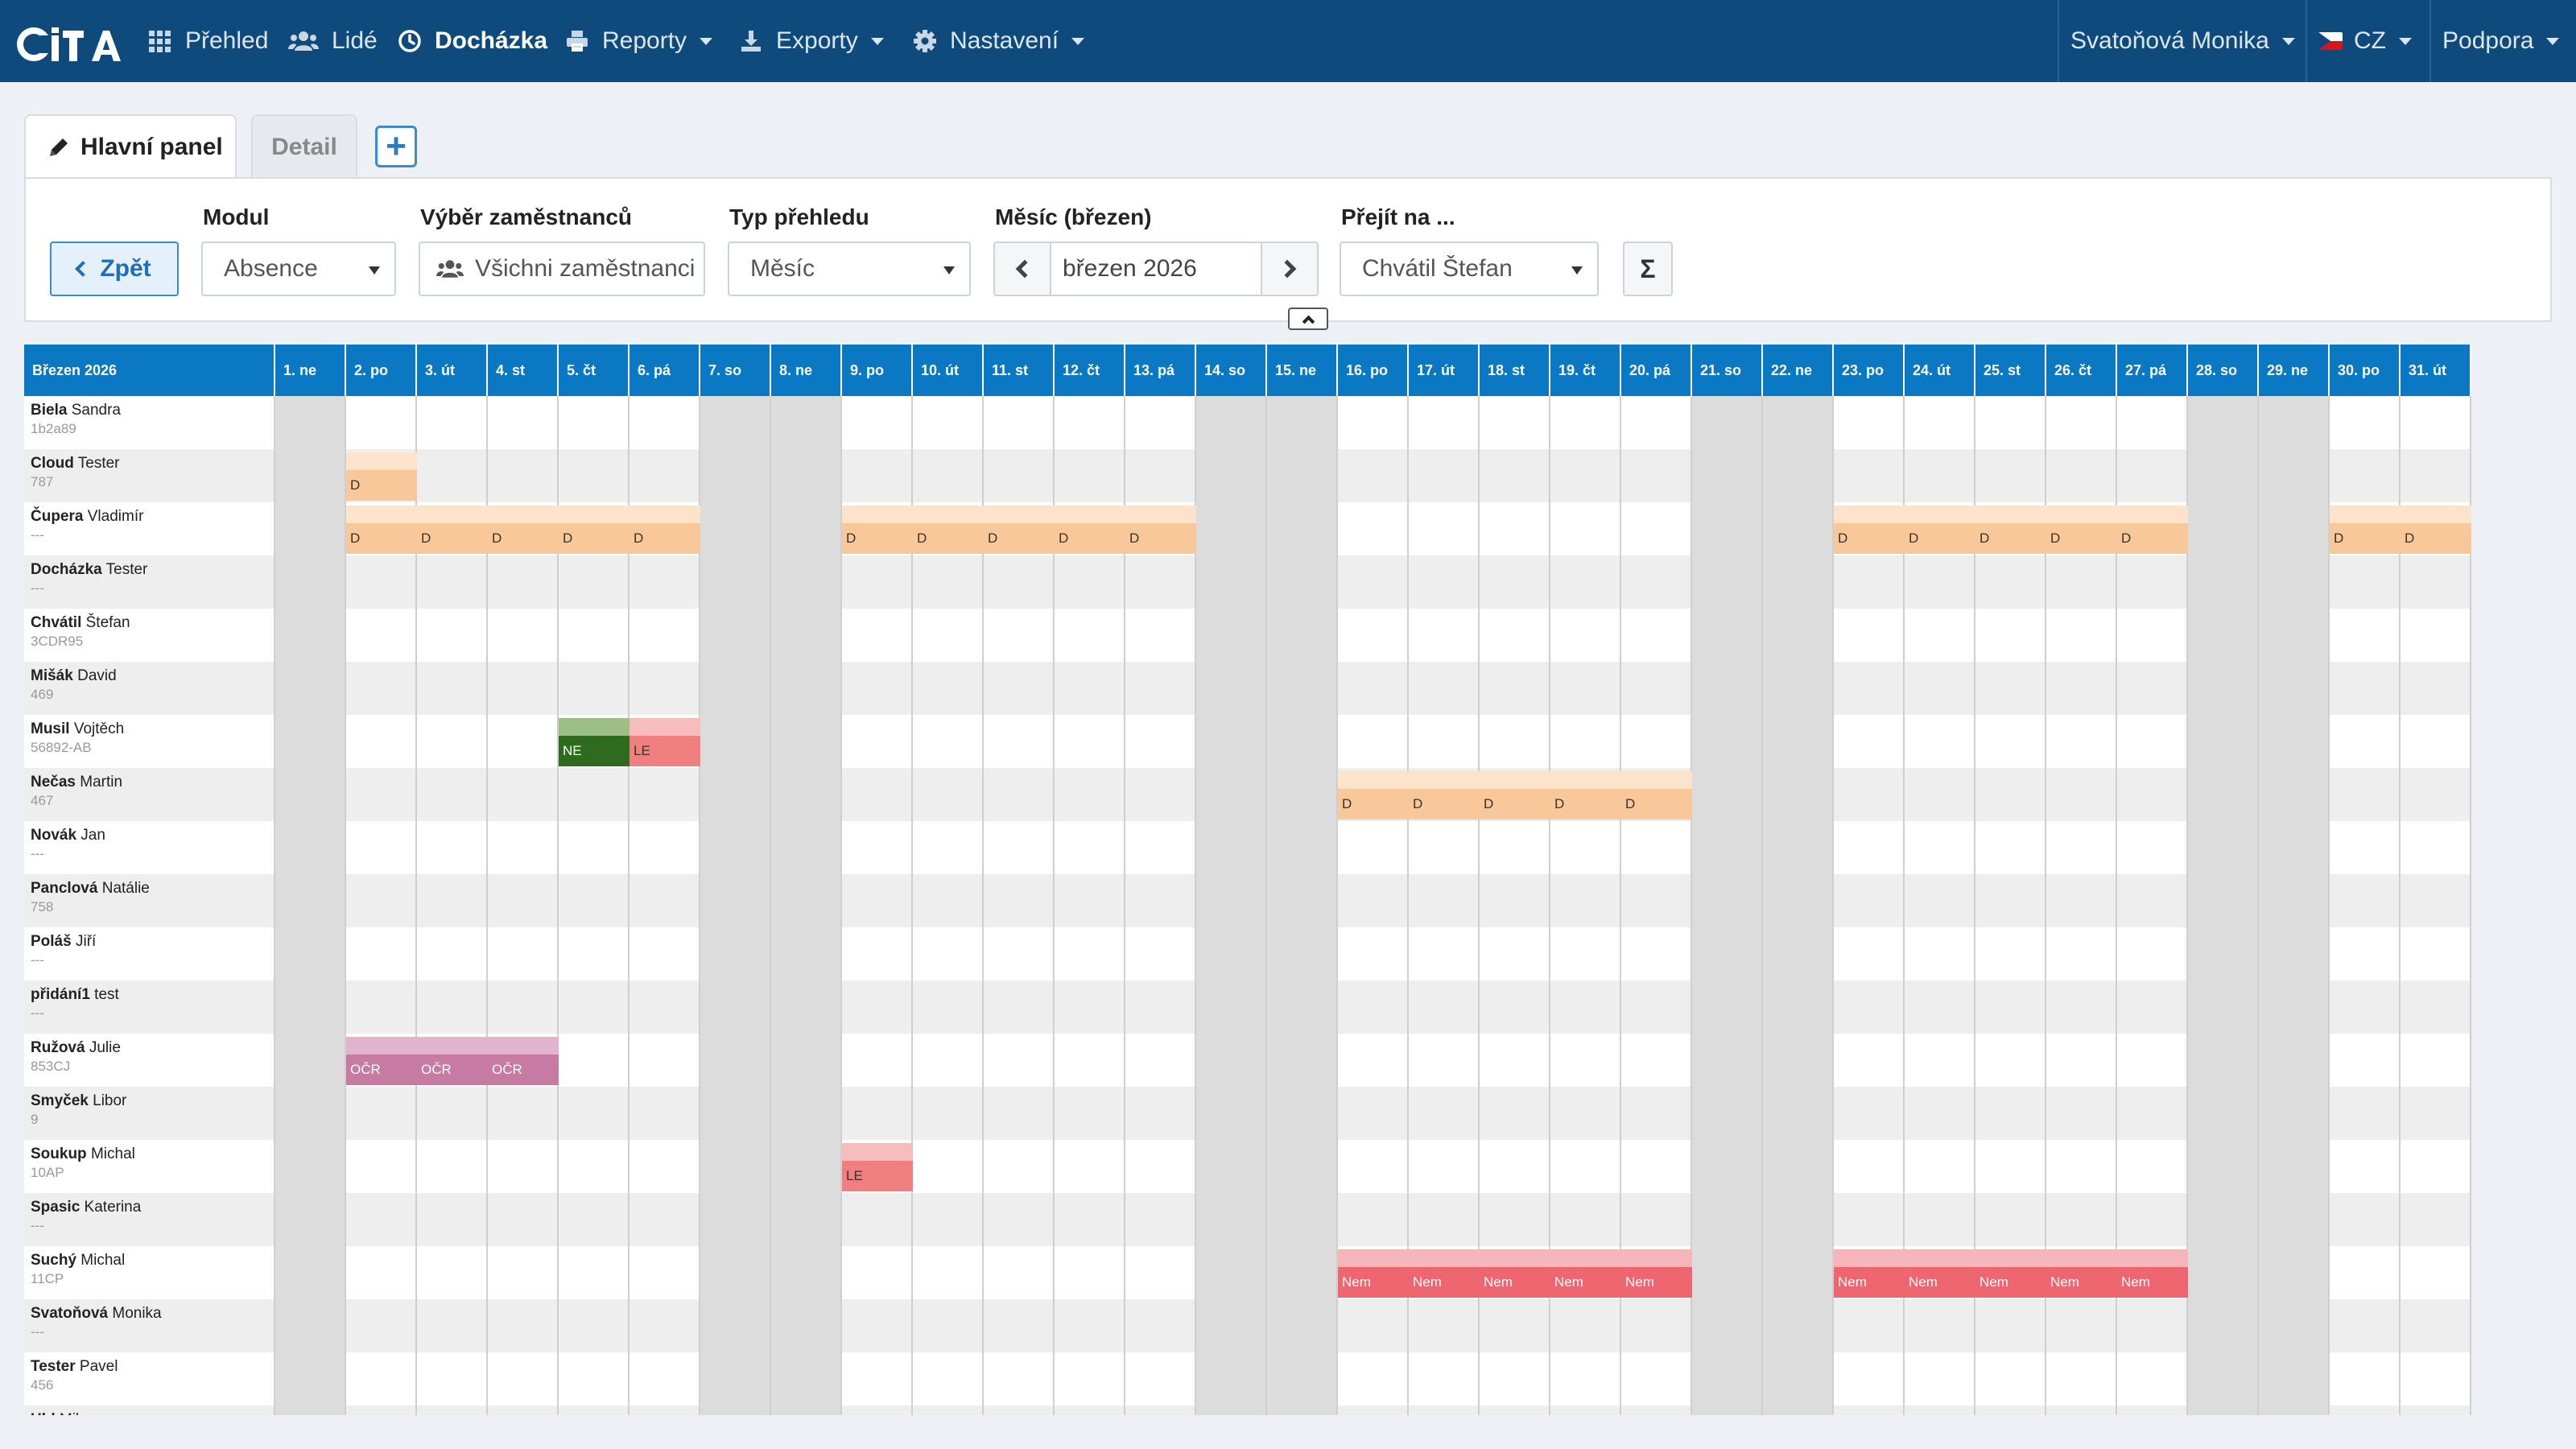 The image size is (2576, 1449). What do you see at coordinates (149, 422) in the screenshot?
I see `employee-name-cell: Biela Sandra 1b2a89` at bounding box center [149, 422].